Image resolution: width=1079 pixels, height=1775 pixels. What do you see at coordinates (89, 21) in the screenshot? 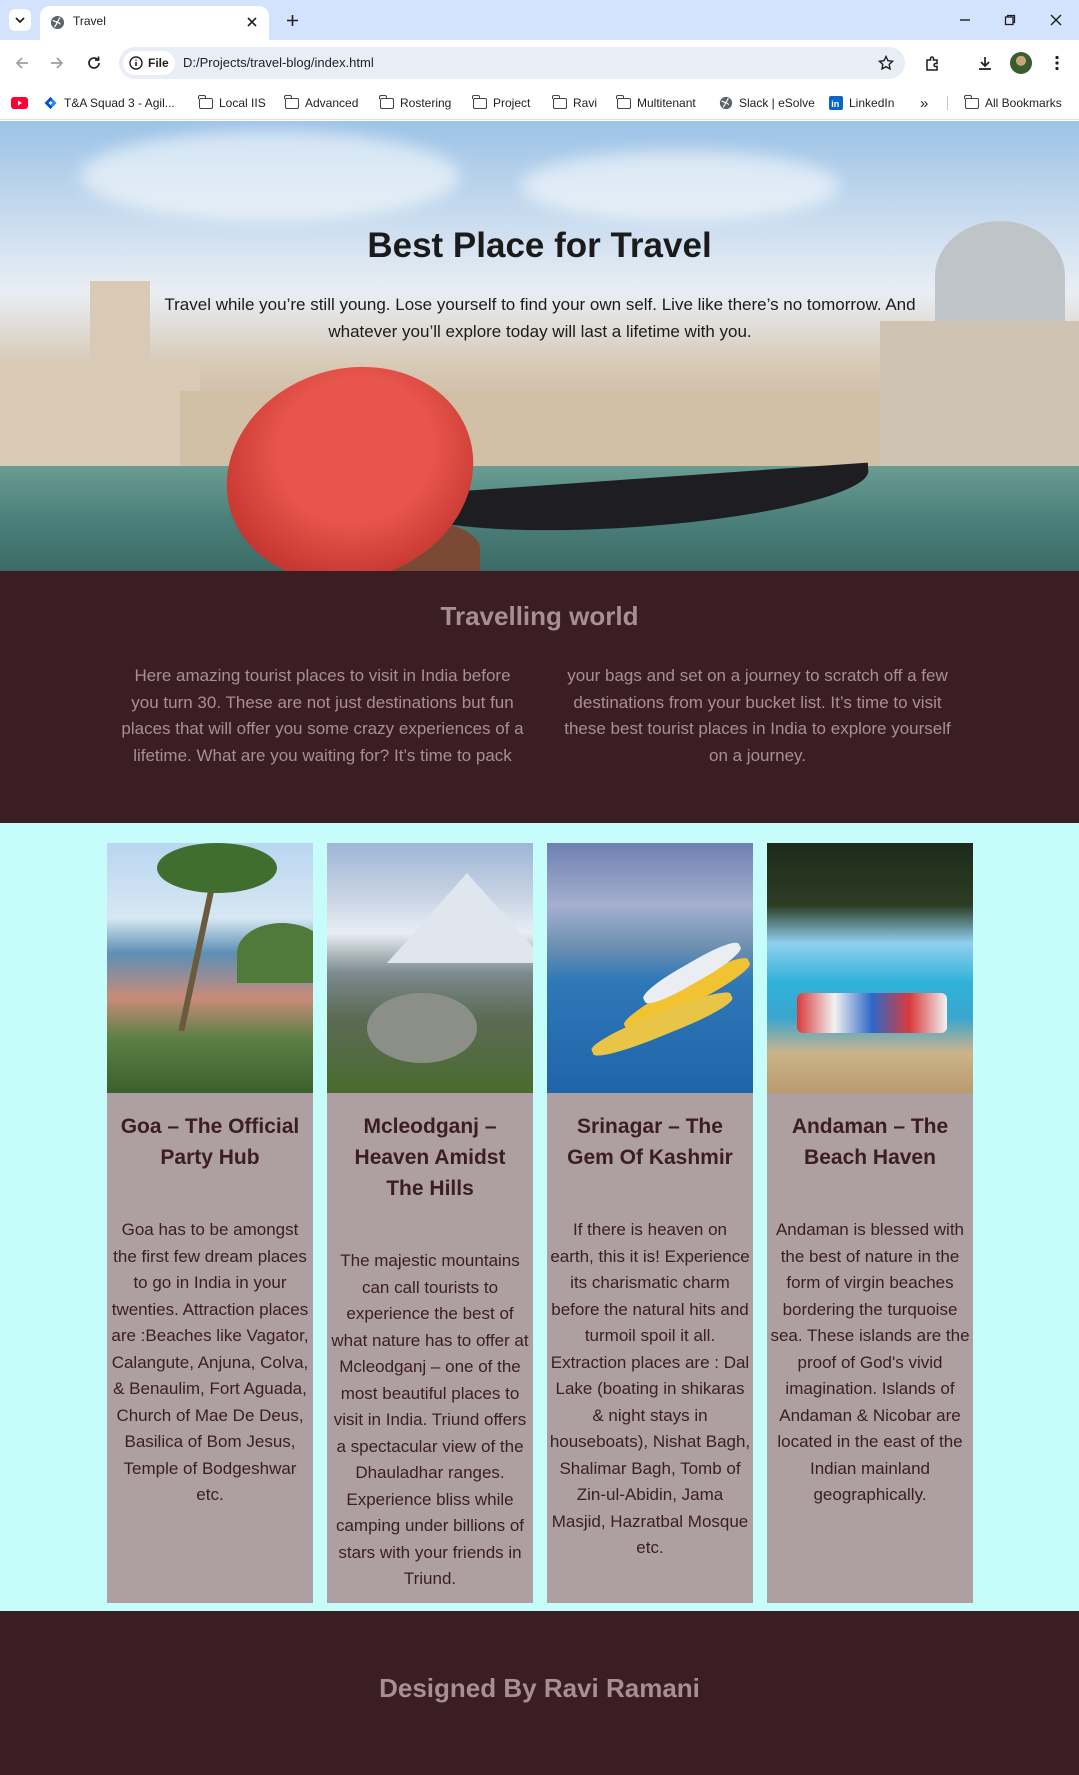
I see `tab-title: Travel` at bounding box center [89, 21].